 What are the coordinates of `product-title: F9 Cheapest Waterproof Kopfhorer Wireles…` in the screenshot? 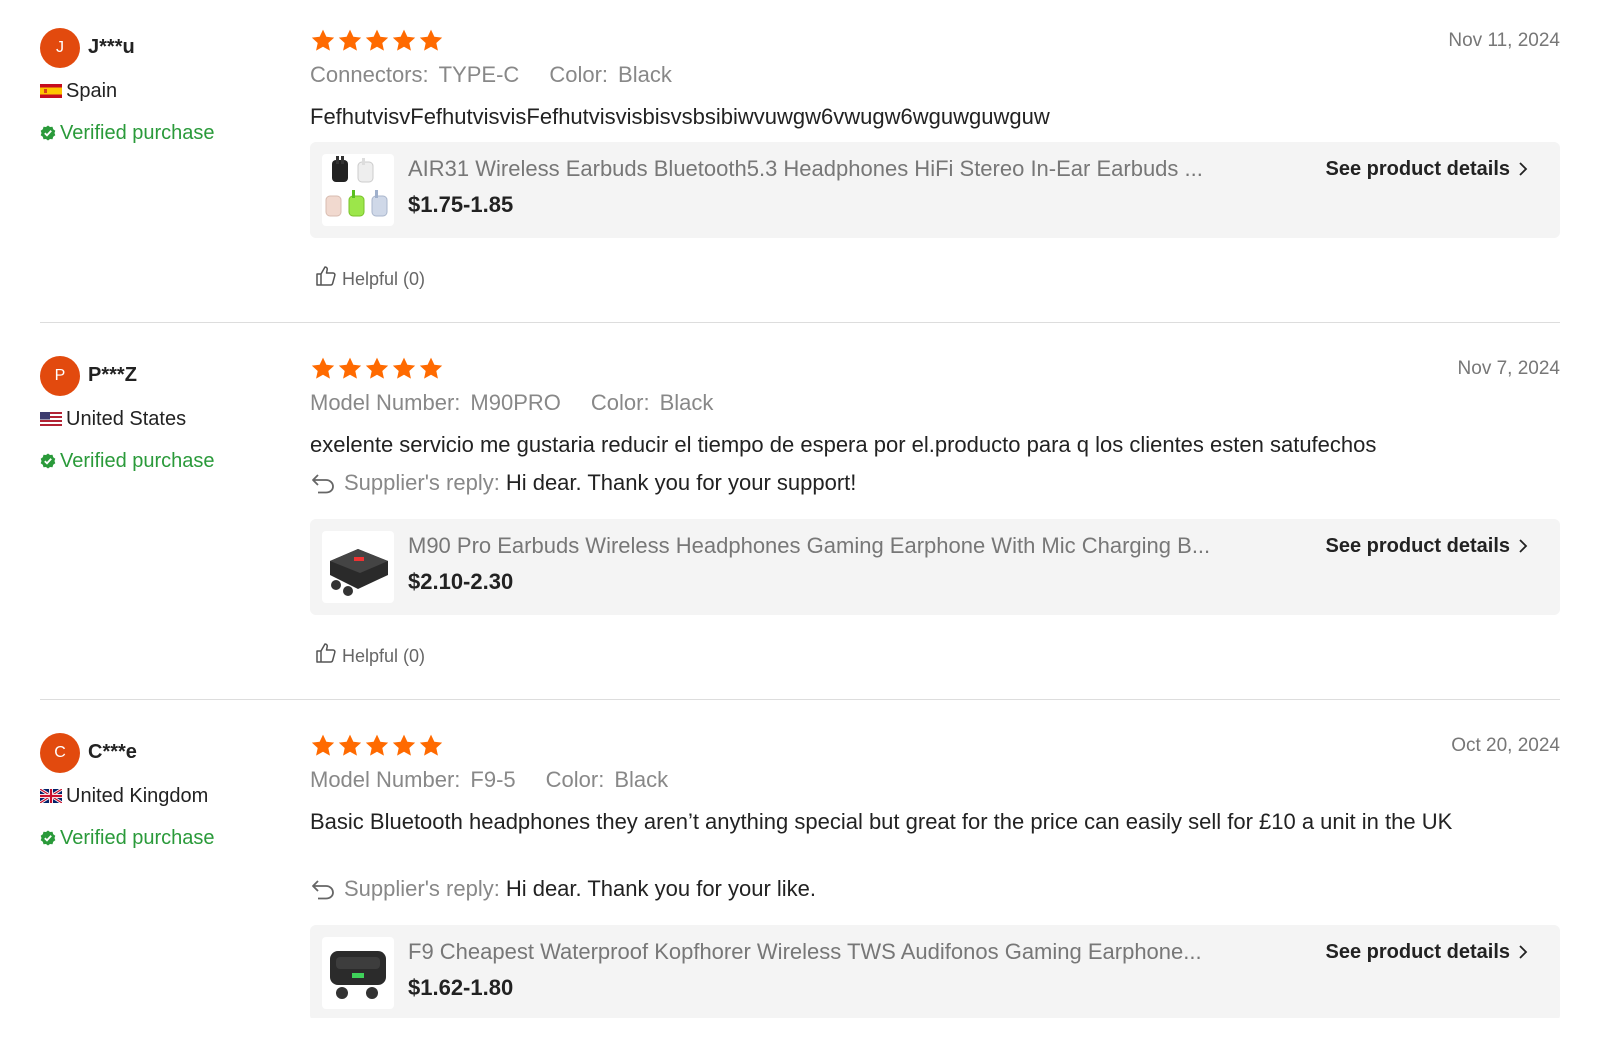 It's located at (843, 952).